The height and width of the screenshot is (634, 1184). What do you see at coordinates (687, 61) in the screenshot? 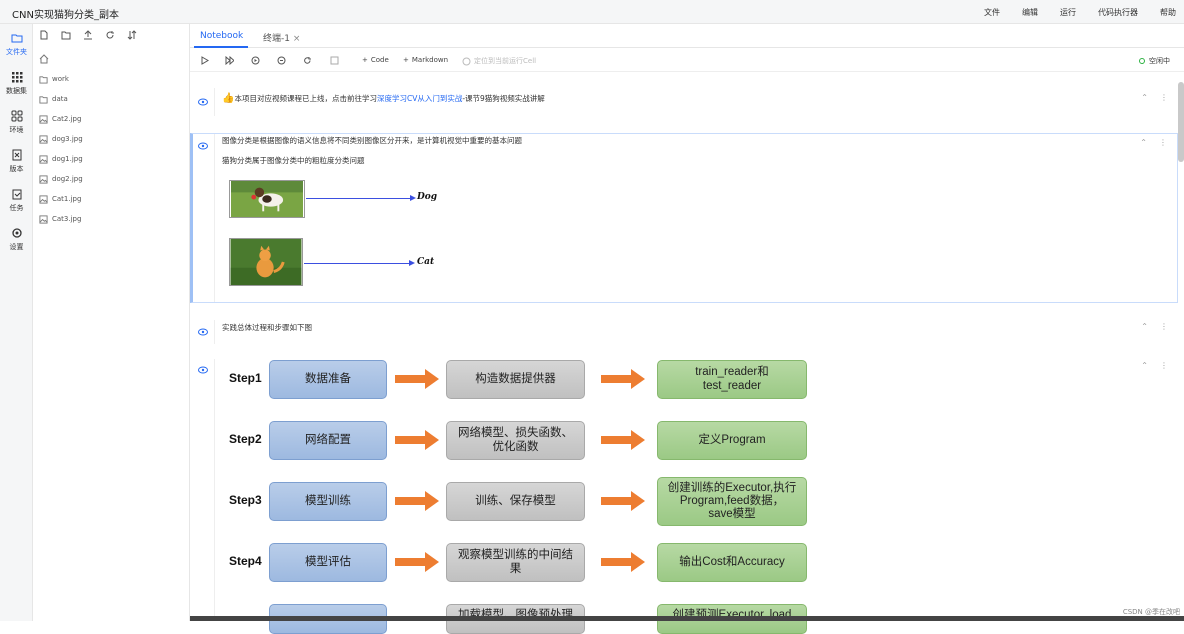
I see `notebook-toolbar: + Code + Markdown 定位到当前运行Cell 空闲中` at bounding box center [687, 61].